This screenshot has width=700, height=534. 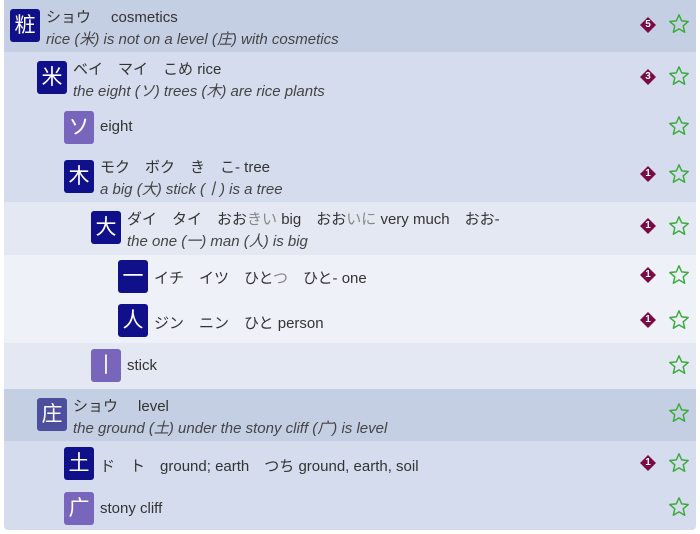 I want to click on kanji-tile: 丨, so click(x=106, y=365).